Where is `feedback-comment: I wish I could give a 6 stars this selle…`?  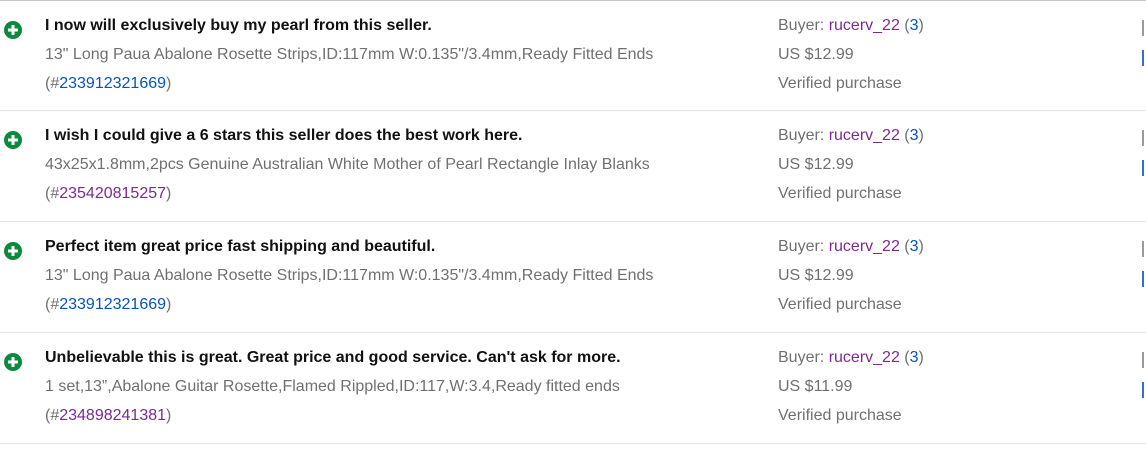 feedback-comment: I wish I could give a 6 stars this selle… is located at coordinates (284, 135).